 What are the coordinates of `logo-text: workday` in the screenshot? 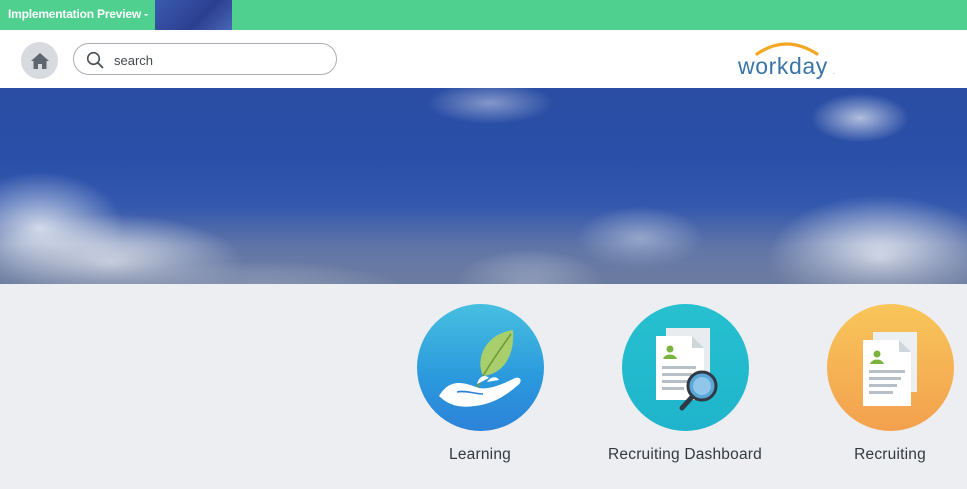 It's located at (782, 66).